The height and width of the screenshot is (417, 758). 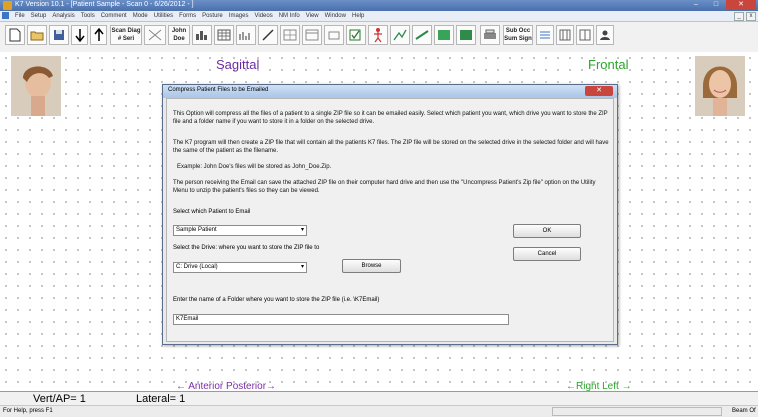 What do you see at coordinates (79, 35) in the screenshot?
I see `arrow-down-icon` at bounding box center [79, 35].